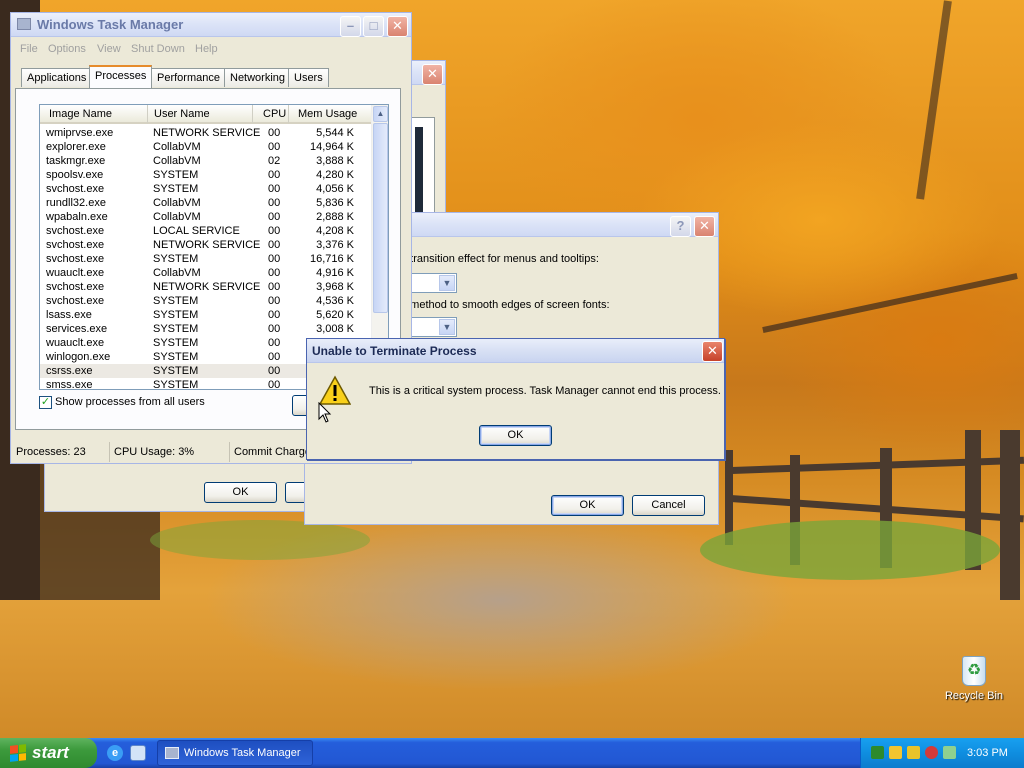 Image resolution: width=1024 pixels, height=768 pixels. What do you see at coordinates (109, 49) in the screenshot?
I see `menu-view: View` at bounding box center [109, 49].